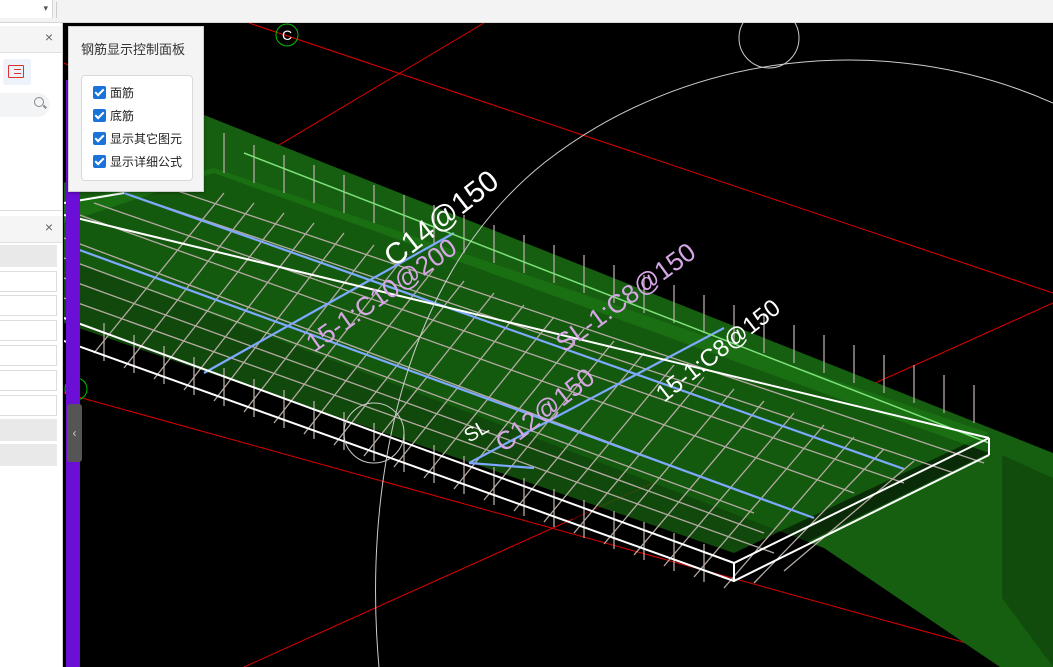 This screenshot has height=667, width=1053. Describe the element at coordinates (56, 10) in the screenshot. I see `toolbar-divider` at that location.